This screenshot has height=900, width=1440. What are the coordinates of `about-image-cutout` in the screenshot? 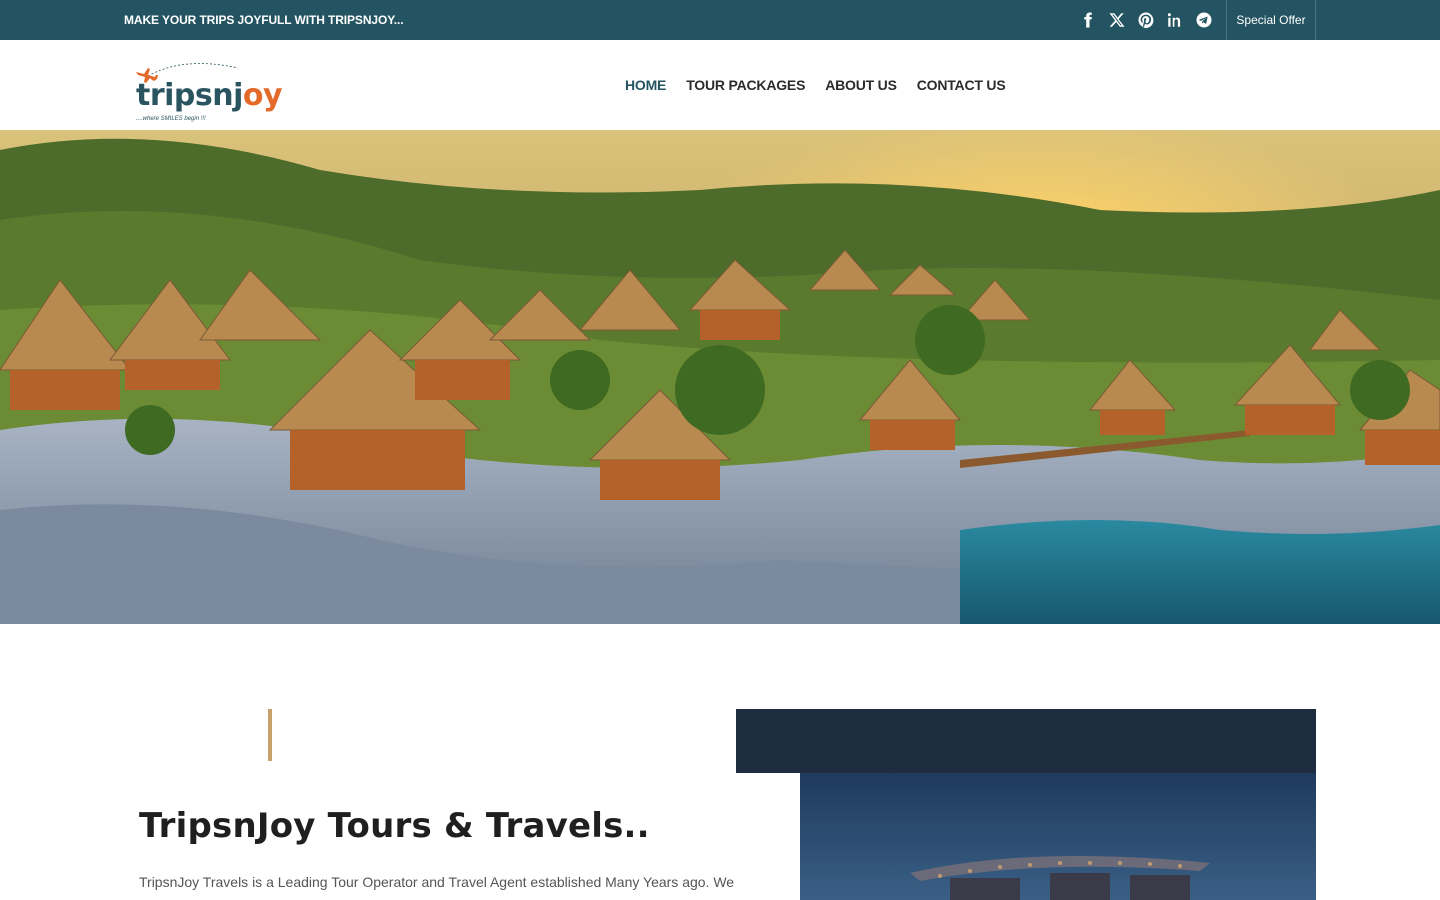 It's located at (768, 836).